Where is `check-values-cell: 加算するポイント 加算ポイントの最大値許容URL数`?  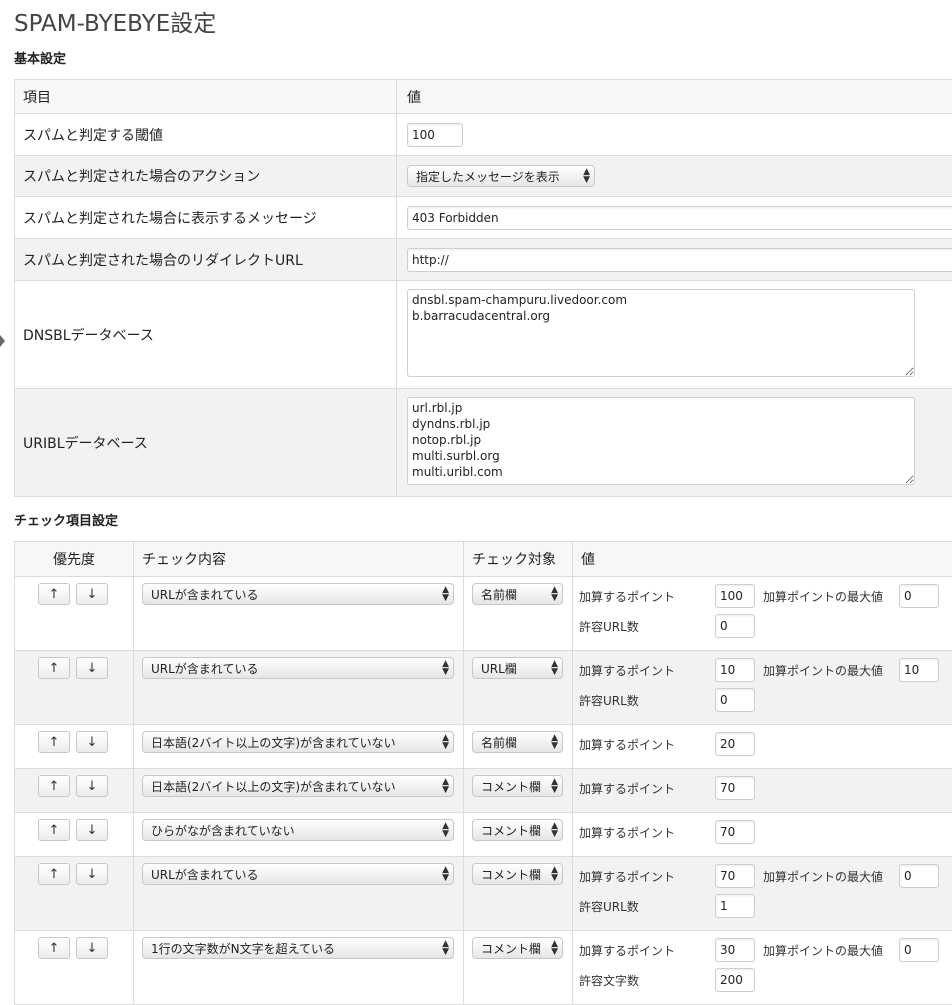
check-values-cell: 加算するポイント 加算ポイントの最大値許容URL数 is located at coordinates (762, 688).